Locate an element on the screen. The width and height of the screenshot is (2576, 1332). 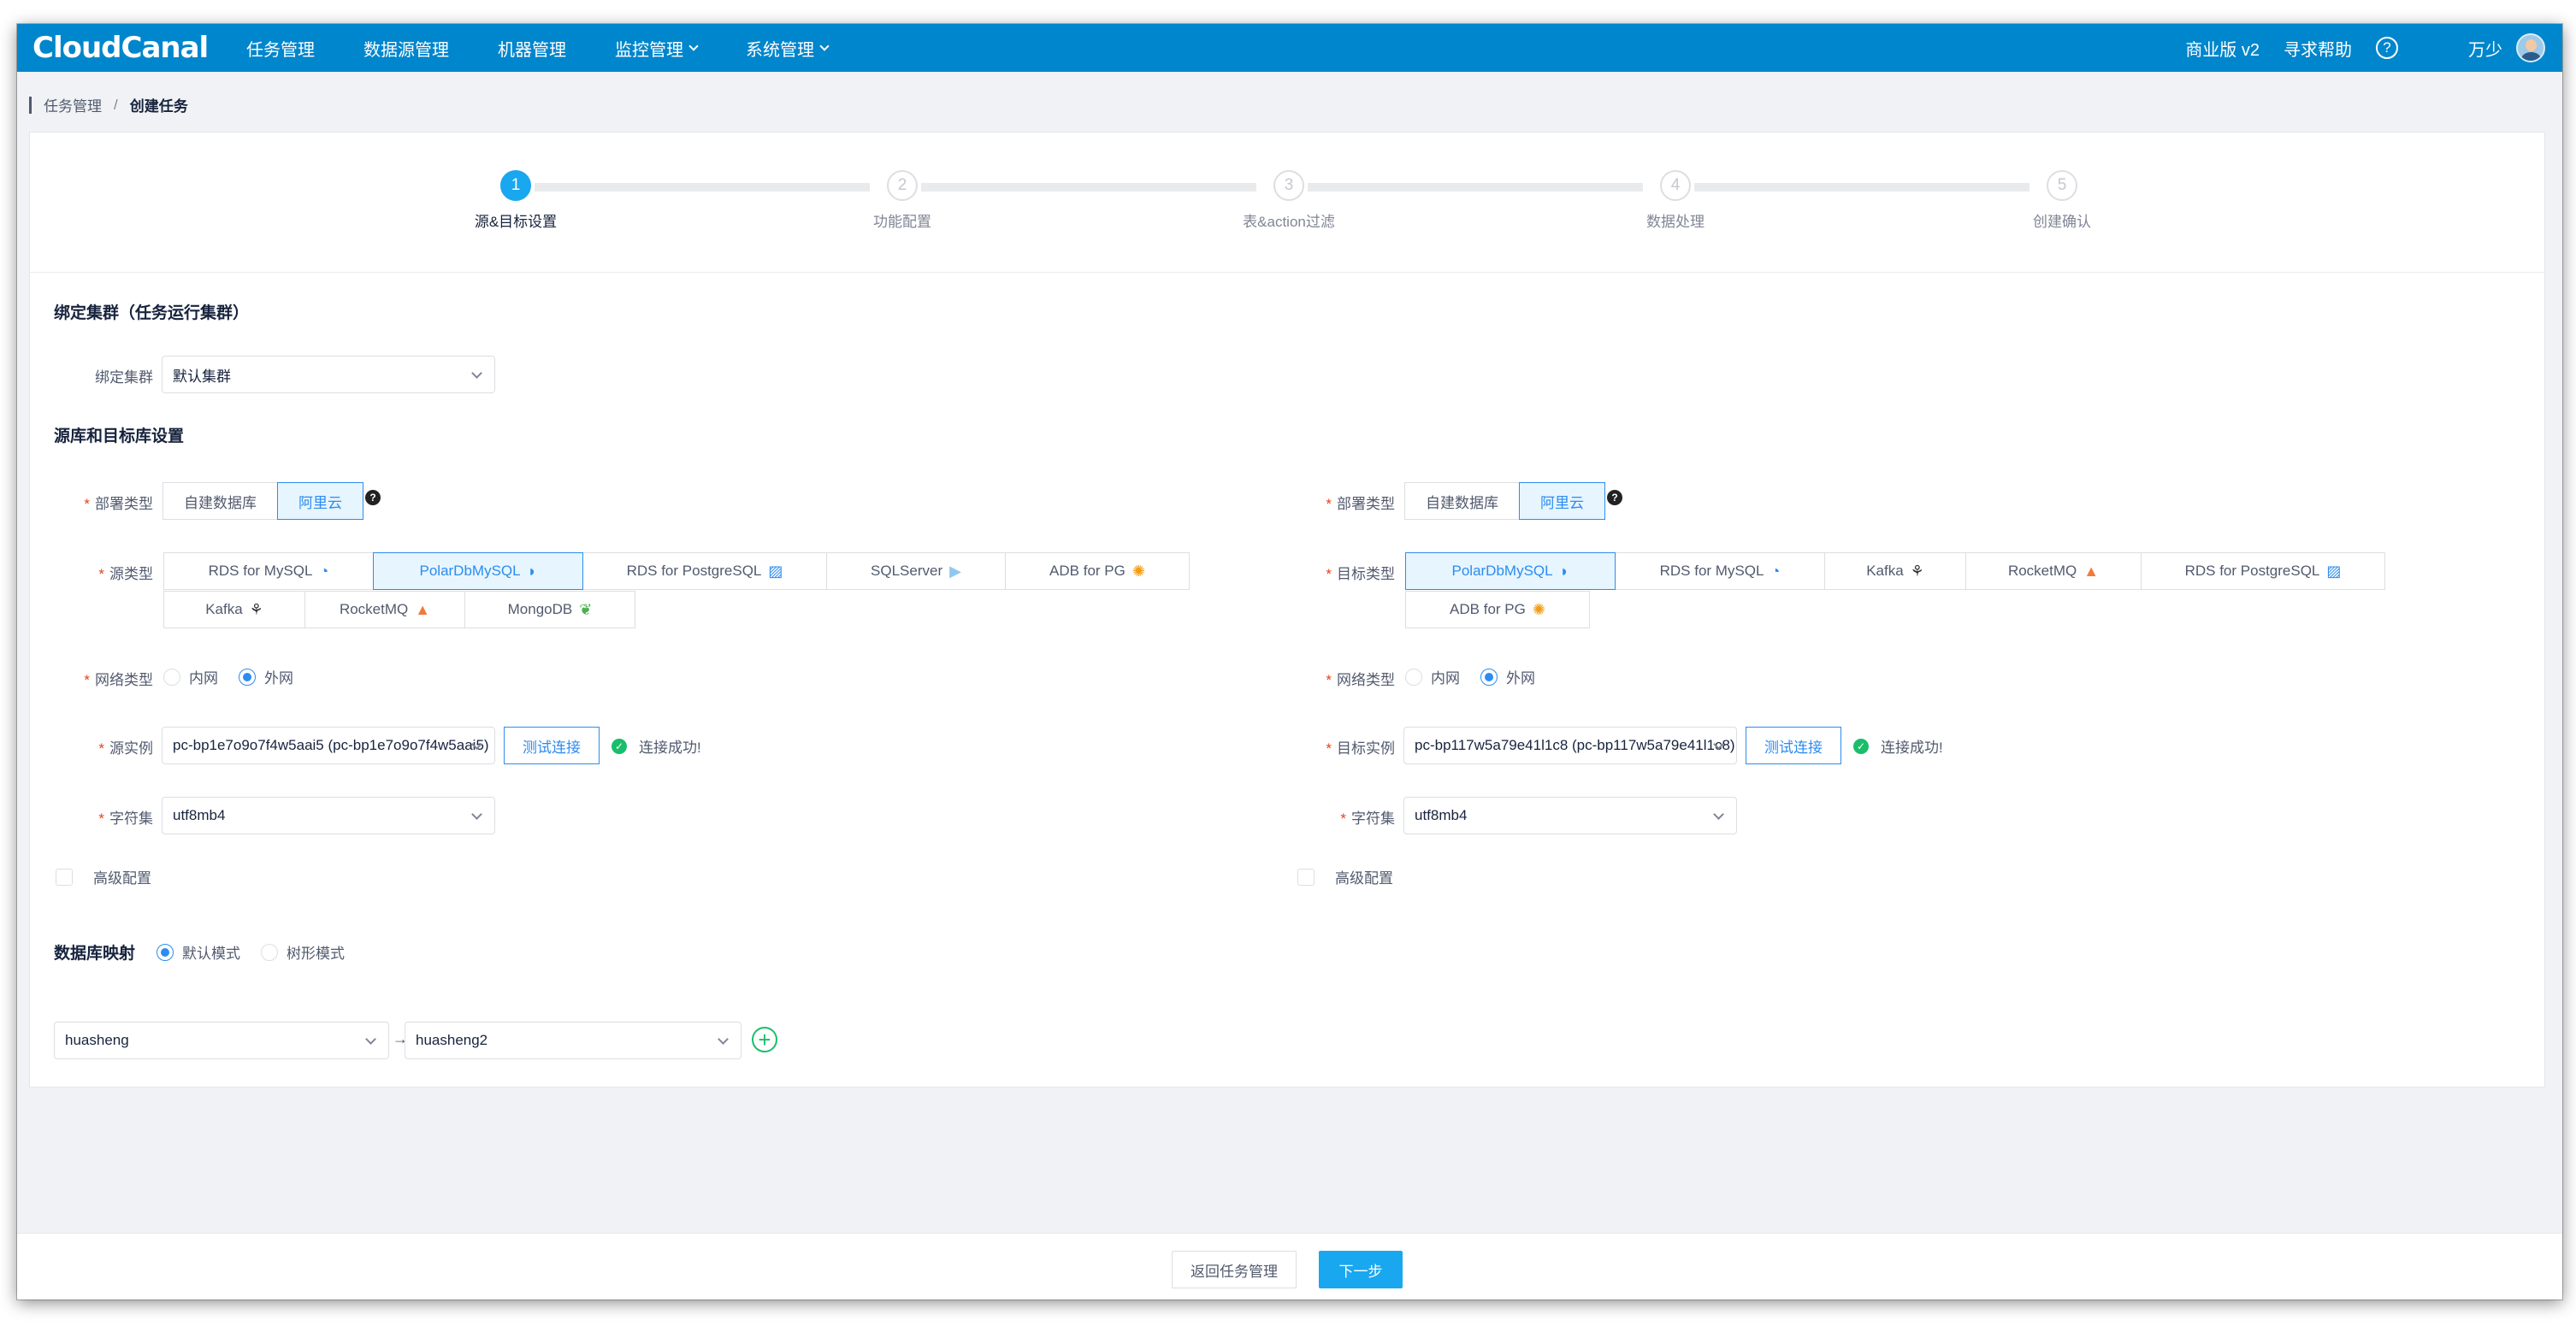
checkbox-label: 高级配置 is located at coordinates (1364, 878).